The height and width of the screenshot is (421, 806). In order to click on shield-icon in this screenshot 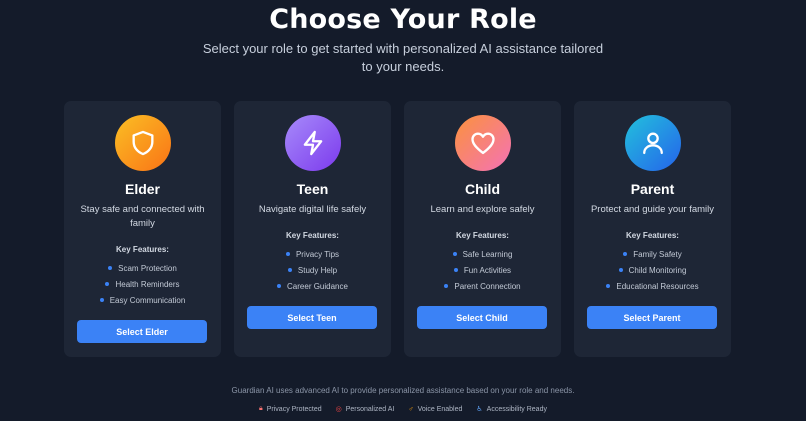, I will do `click(143, 143)`.